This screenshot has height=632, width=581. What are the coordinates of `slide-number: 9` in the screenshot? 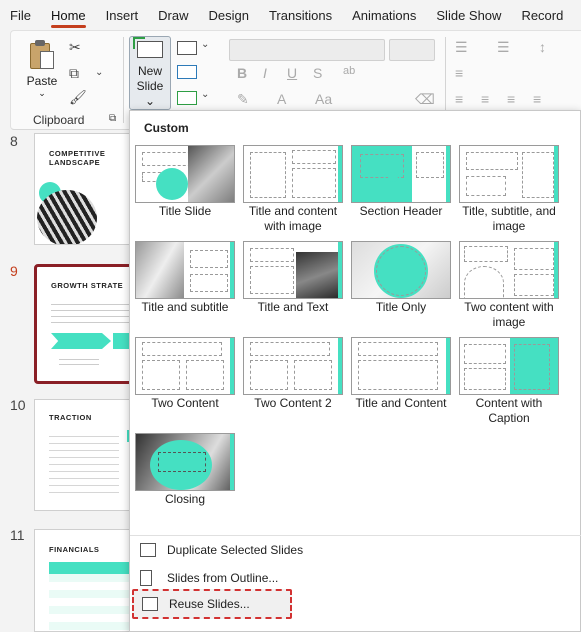 It's located at (14, 271).